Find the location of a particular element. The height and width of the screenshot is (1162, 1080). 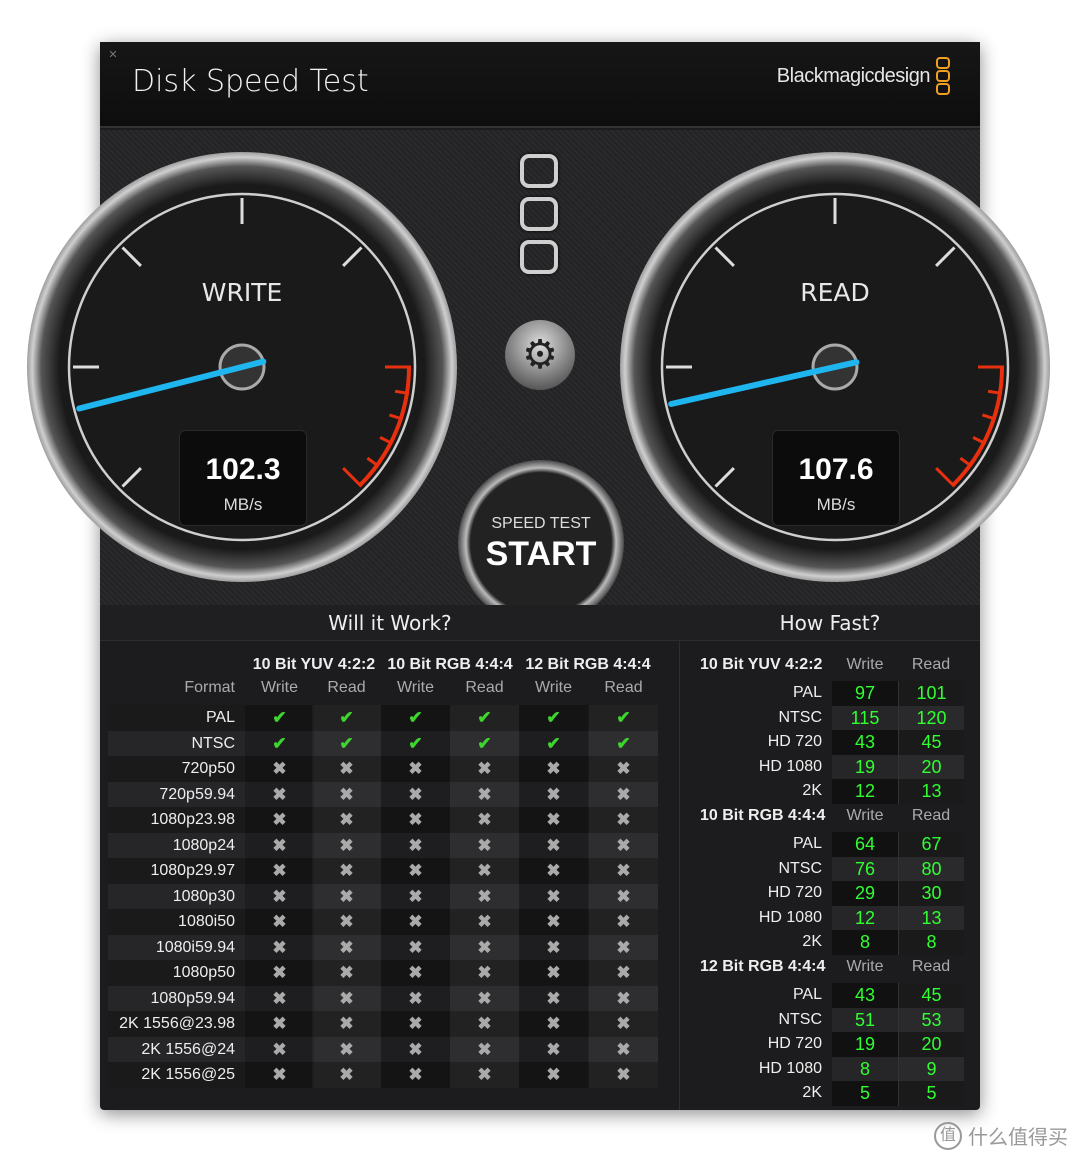

write-speed: 12 is located at coordinates (865, 918).